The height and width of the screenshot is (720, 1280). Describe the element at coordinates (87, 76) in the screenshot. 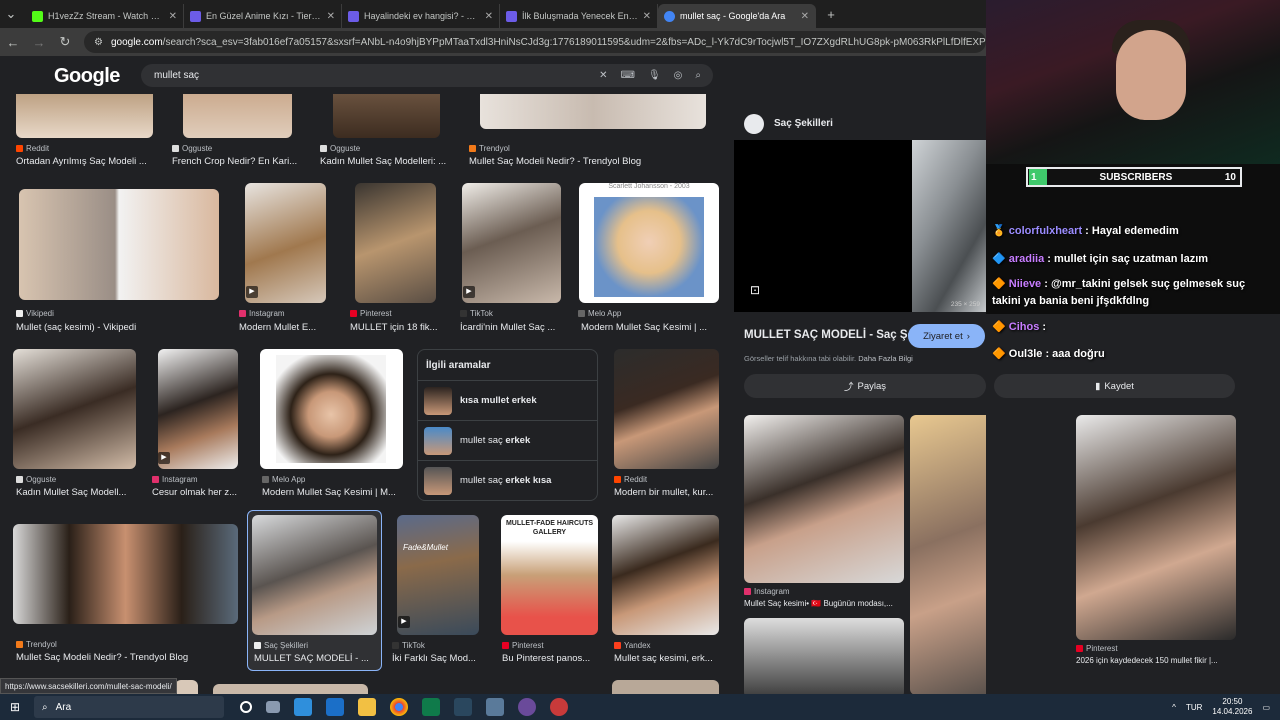

I see `google-logo: Google` at that location.